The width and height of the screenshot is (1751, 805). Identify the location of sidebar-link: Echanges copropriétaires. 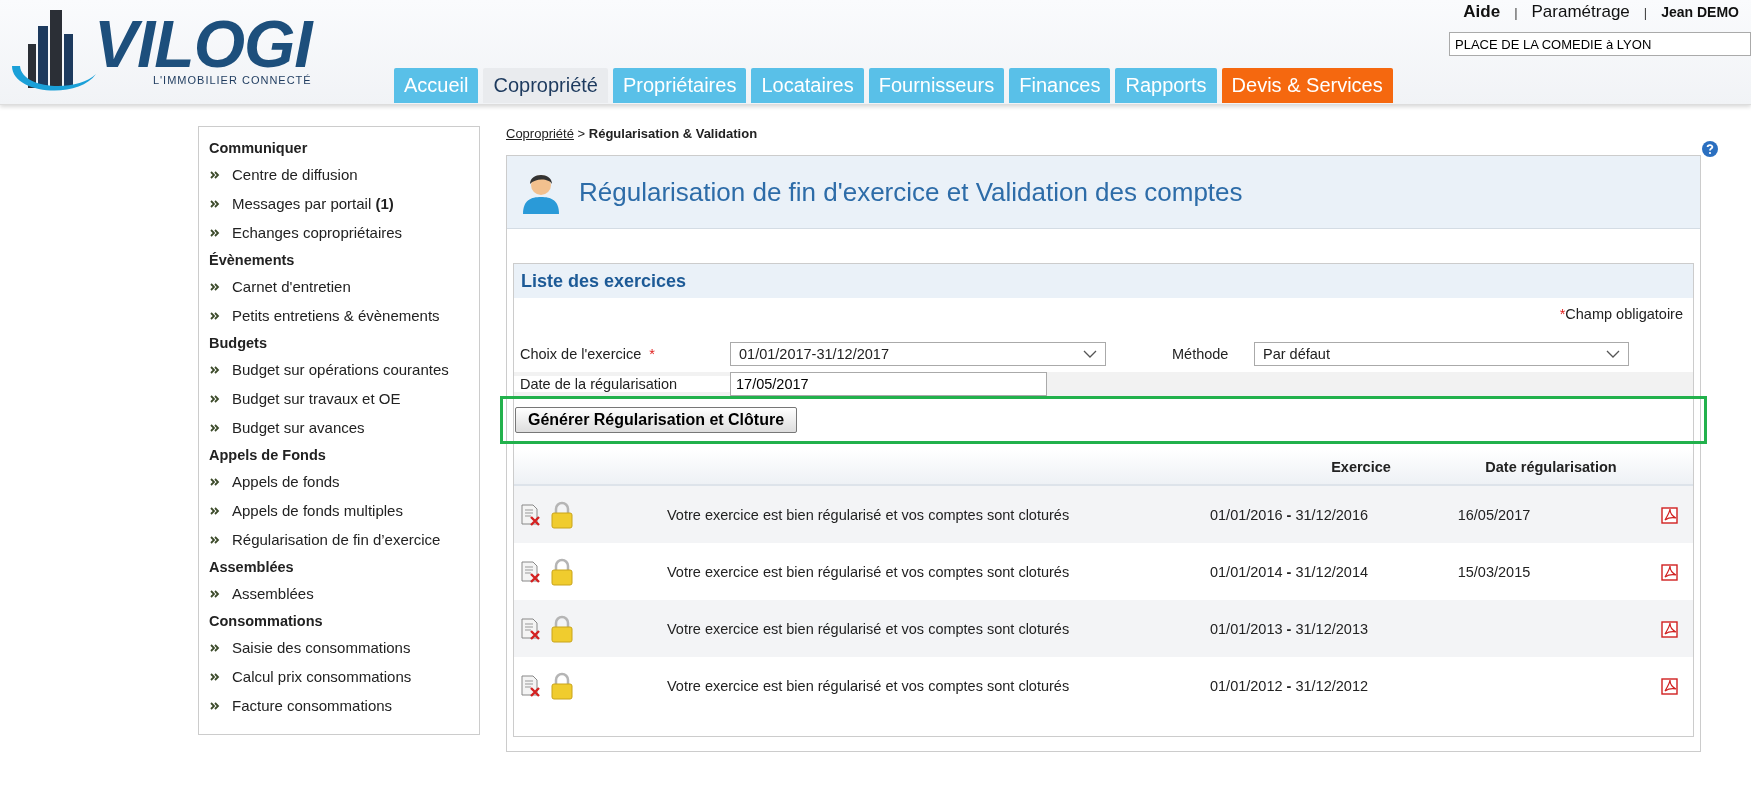
(317, 232).